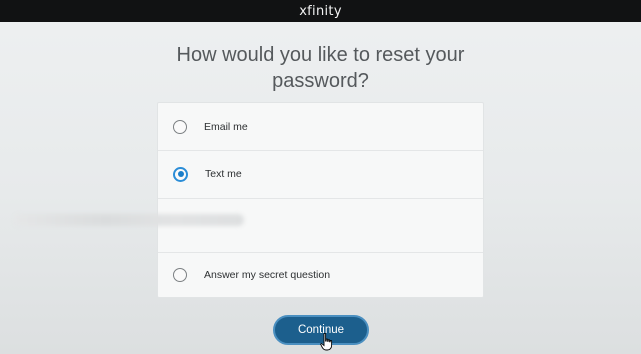 The height and width of the screenshot is (354, 641). I want to click on option-secret-question: Answer my secret question, so click(320, 275).